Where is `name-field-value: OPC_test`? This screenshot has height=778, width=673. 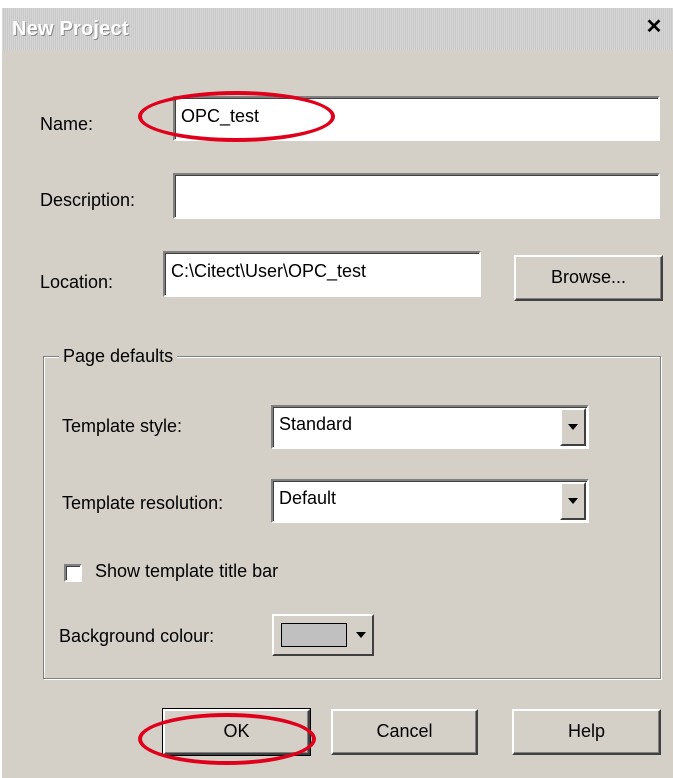
name-field-value: OPC_test is located at coordinates (220, 116).